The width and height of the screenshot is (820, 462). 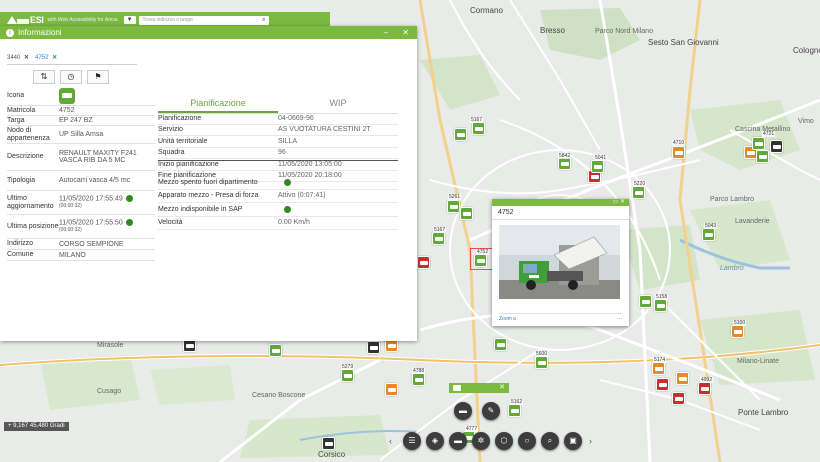 I want to click on truck-filter-icon: ▬, so click(x=458, y=441).